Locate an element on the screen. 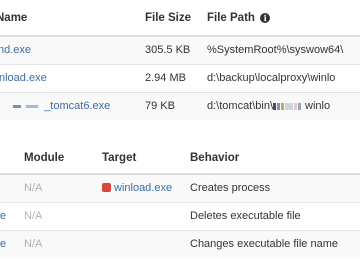  column-header-file-size: File Size is located at coordinates (176, 18).